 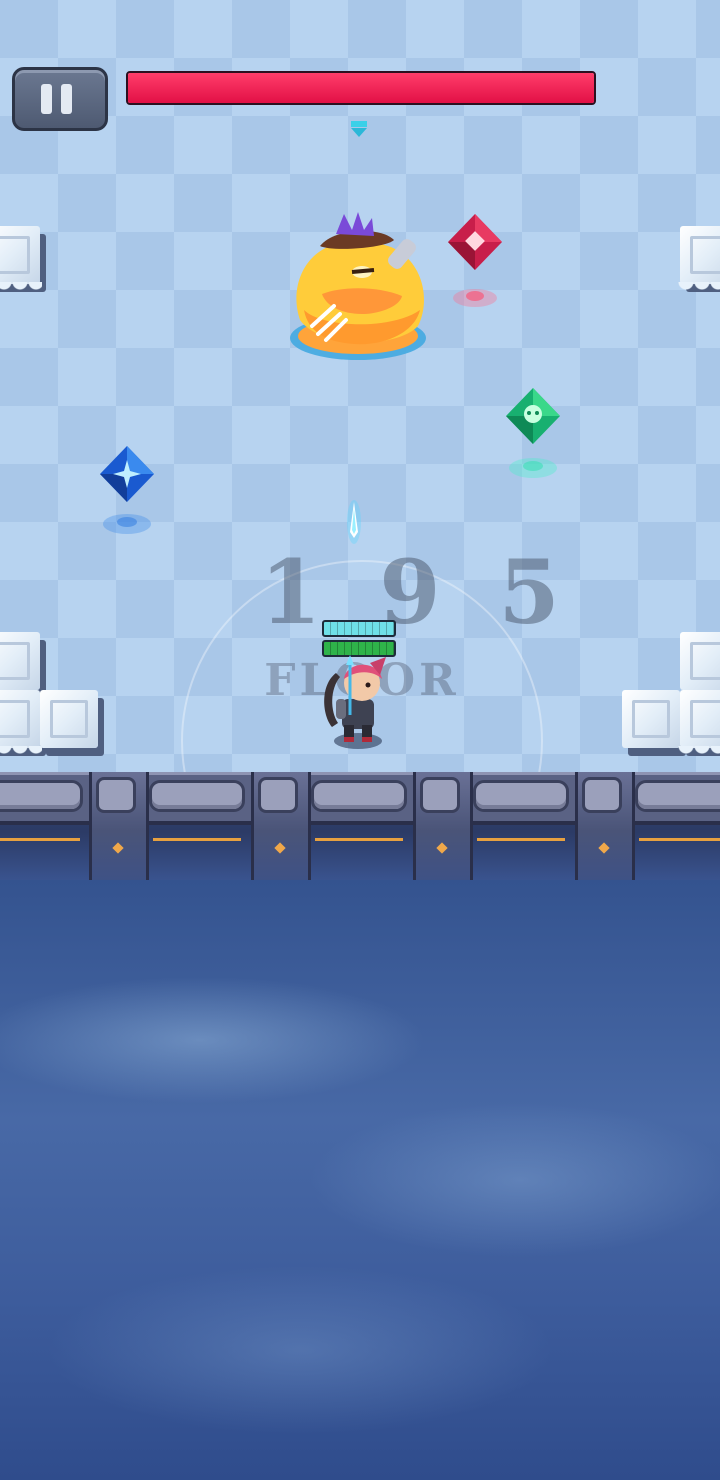 What do you see at coordinates (127, 490) in the screenshot?
I see `blue-star-gem` at bounding box center [127, 490].